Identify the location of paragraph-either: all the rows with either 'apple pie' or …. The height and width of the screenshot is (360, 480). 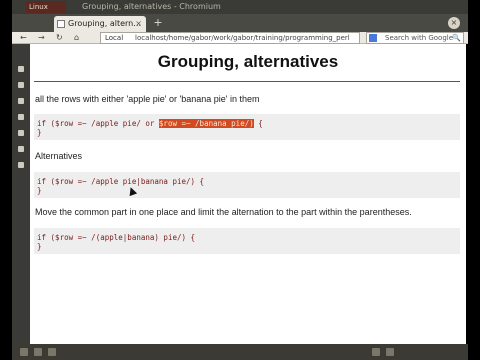
(147, 99).